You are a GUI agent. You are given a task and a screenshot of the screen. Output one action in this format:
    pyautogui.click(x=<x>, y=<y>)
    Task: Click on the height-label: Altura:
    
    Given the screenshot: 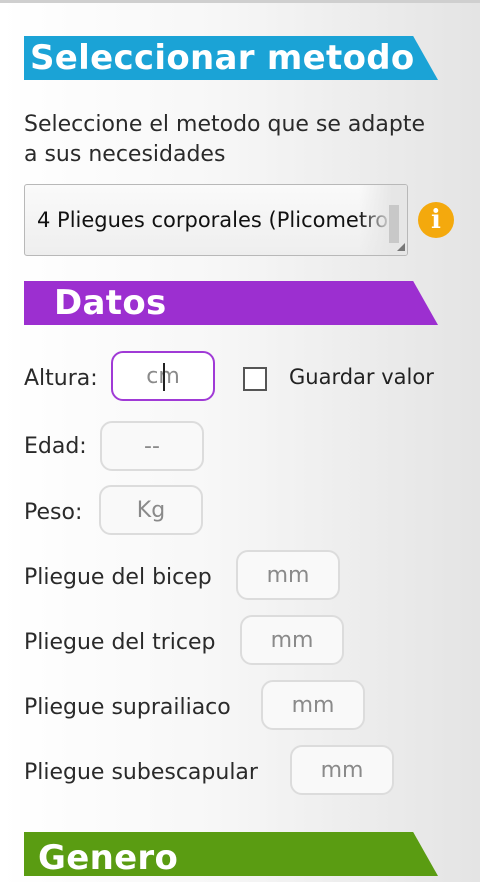 What is the action you would take?
    pyautogui.click(x=61, y=378)
    